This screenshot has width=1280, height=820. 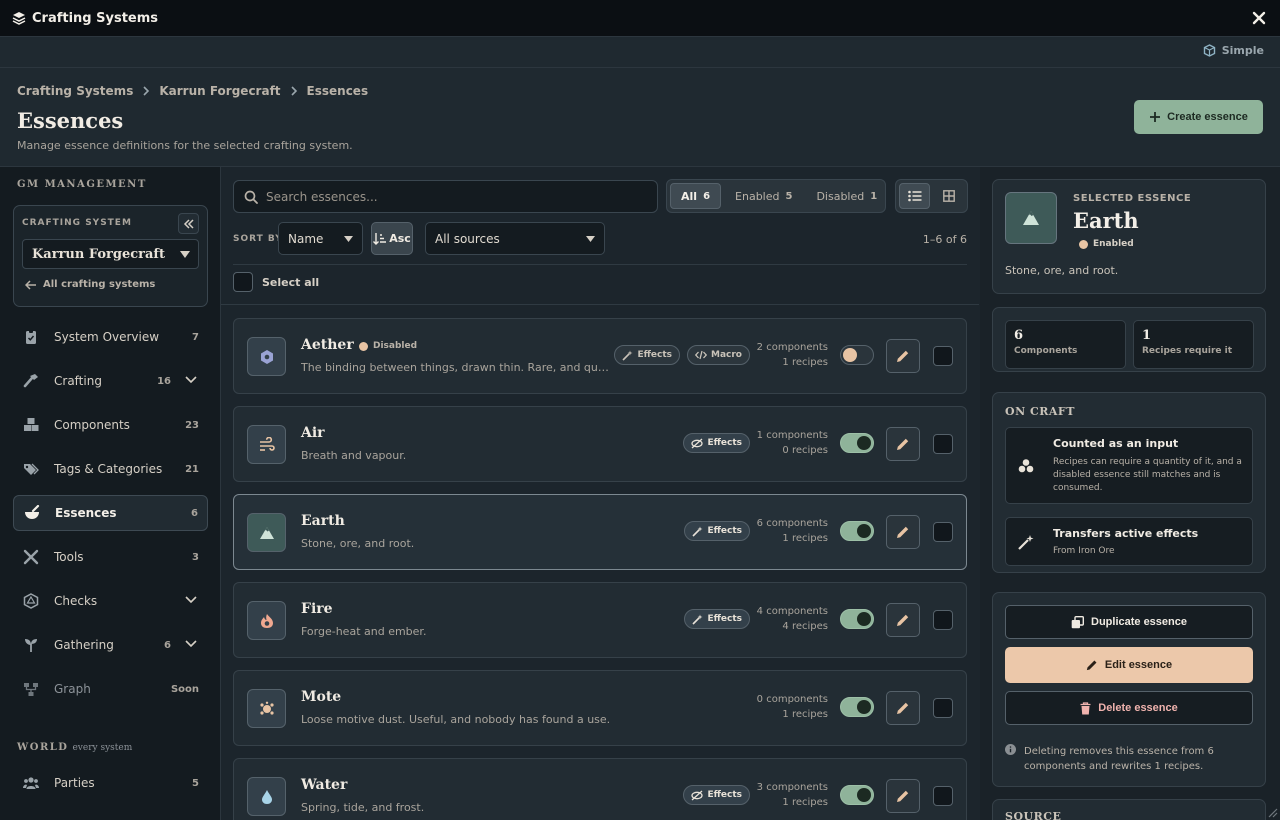 What do you see at coordinates (1132, 198) in the screenshot?
I see `selected-essence-label: SELECTED ESSENCE` at bounding box center [1132, 198].